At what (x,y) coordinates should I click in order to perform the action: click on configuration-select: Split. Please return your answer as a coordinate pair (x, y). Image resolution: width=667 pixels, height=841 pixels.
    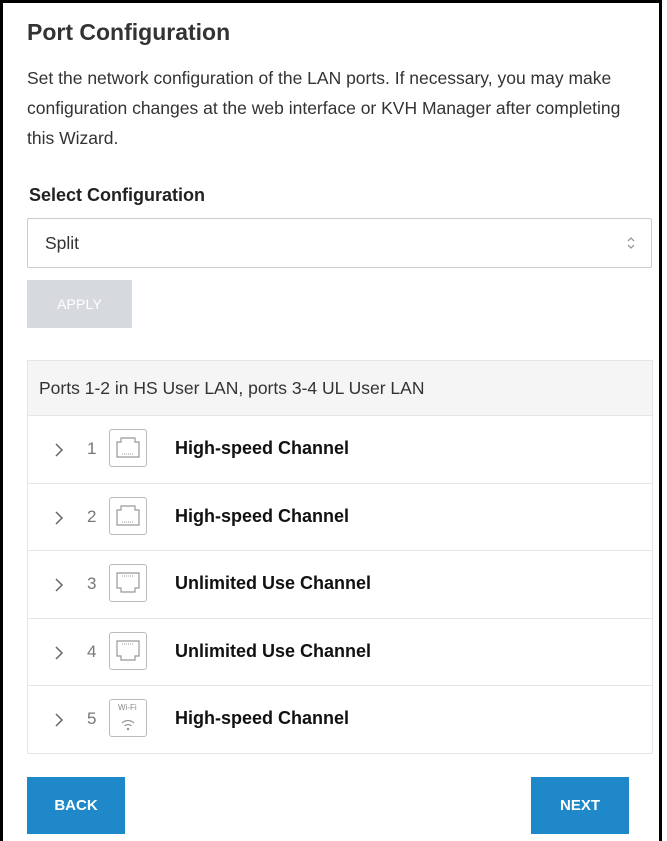
    Looking at the image, I should click on (339, 243).